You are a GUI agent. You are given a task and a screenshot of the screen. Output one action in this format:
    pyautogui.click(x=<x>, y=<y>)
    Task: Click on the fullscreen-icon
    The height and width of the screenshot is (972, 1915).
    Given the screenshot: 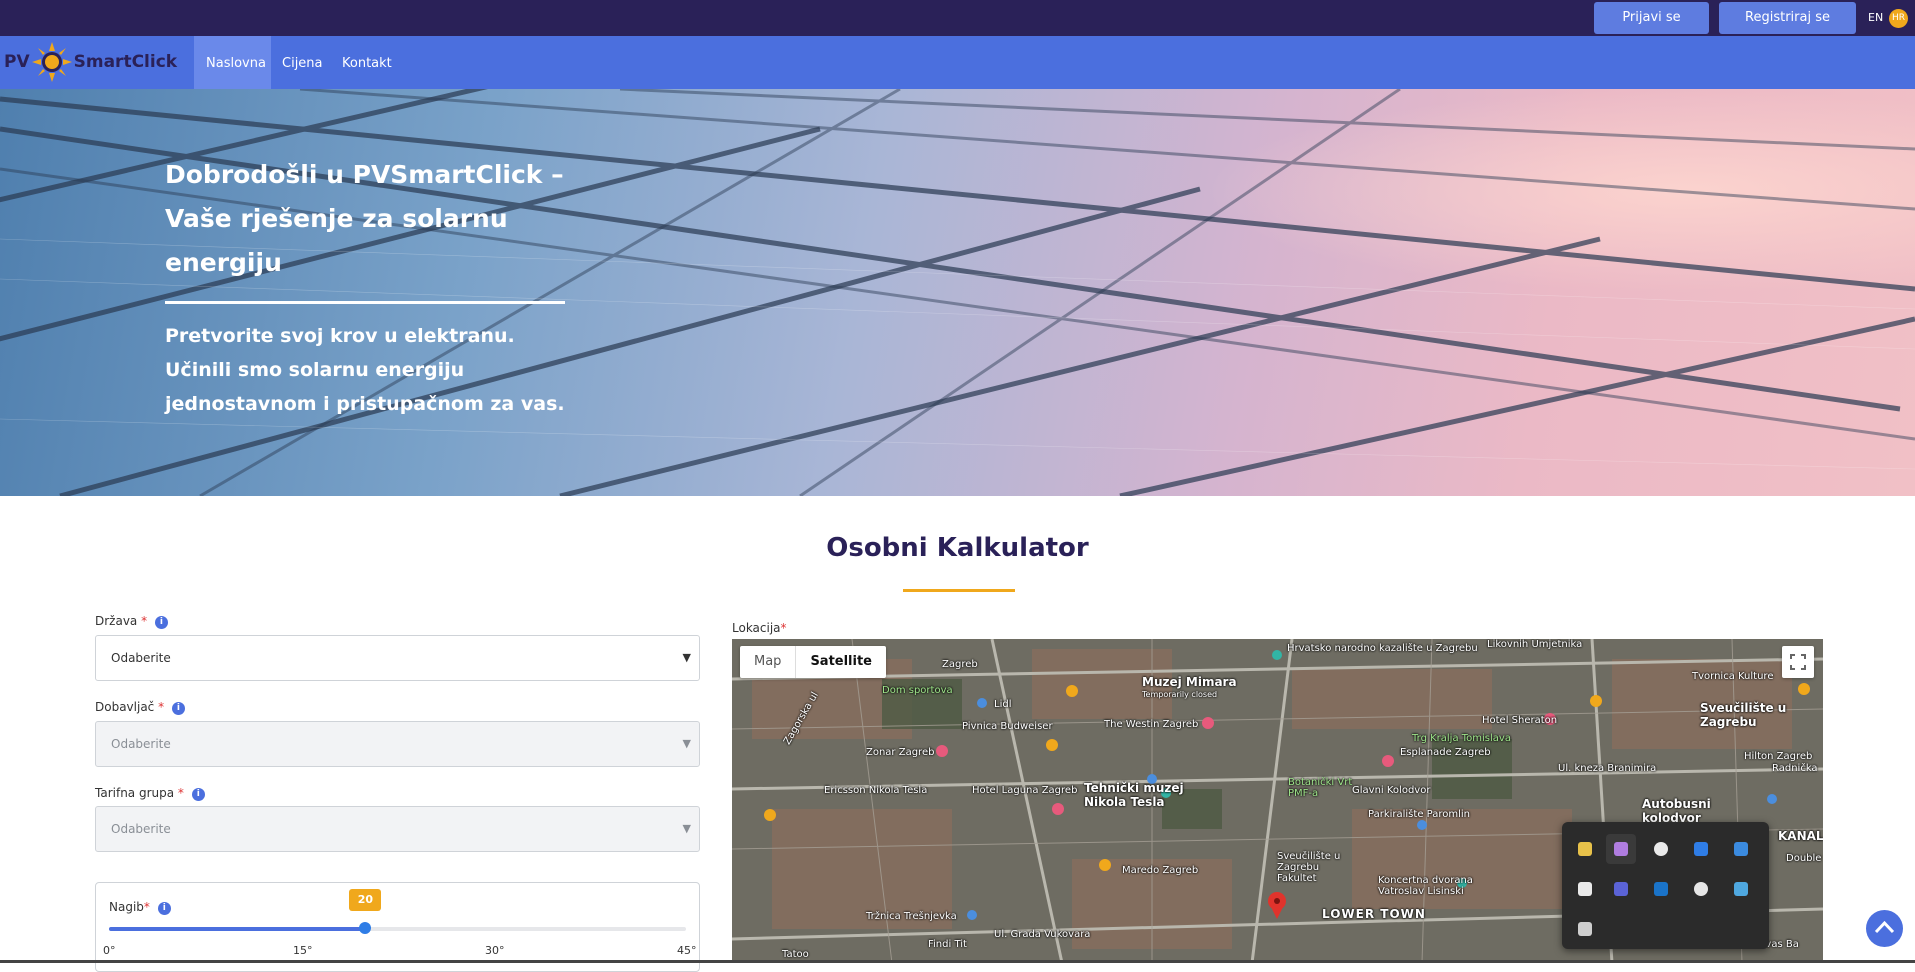 What is the action you would take?
    pyautogui.click(x=1798, y=662)
    